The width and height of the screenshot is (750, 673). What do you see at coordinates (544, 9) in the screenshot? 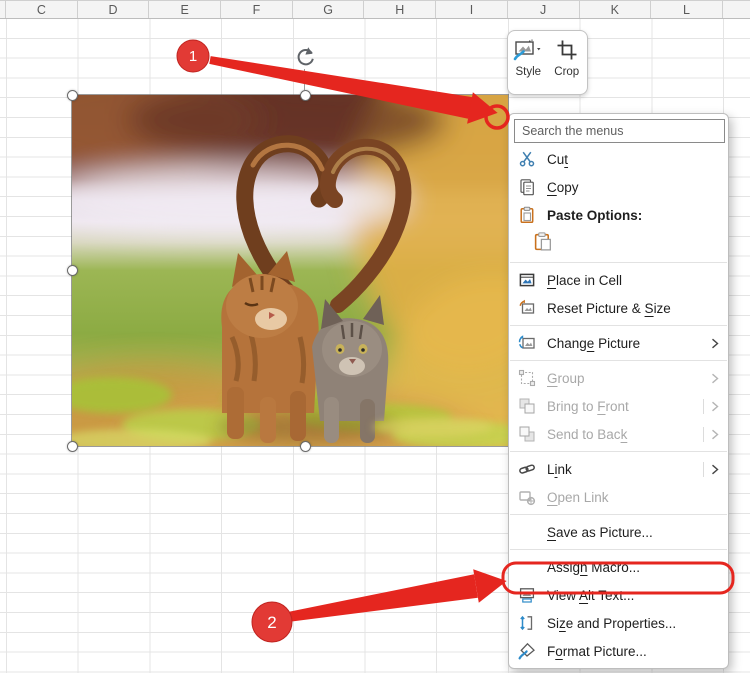
I see `column-header-J: J` at bounding box center [544, 9].